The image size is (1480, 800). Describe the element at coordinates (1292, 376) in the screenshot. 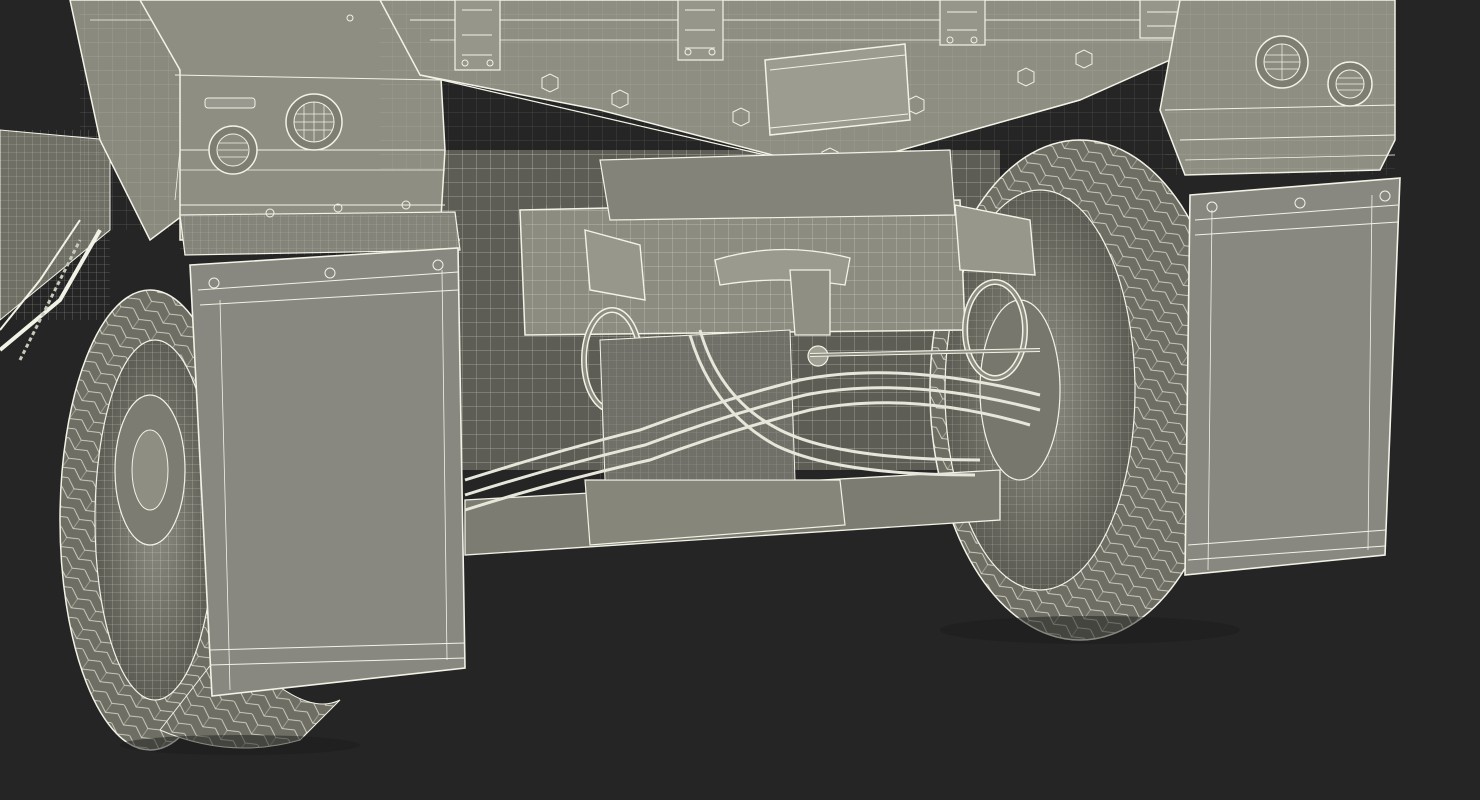

I see `right-mud-flap` at that location.